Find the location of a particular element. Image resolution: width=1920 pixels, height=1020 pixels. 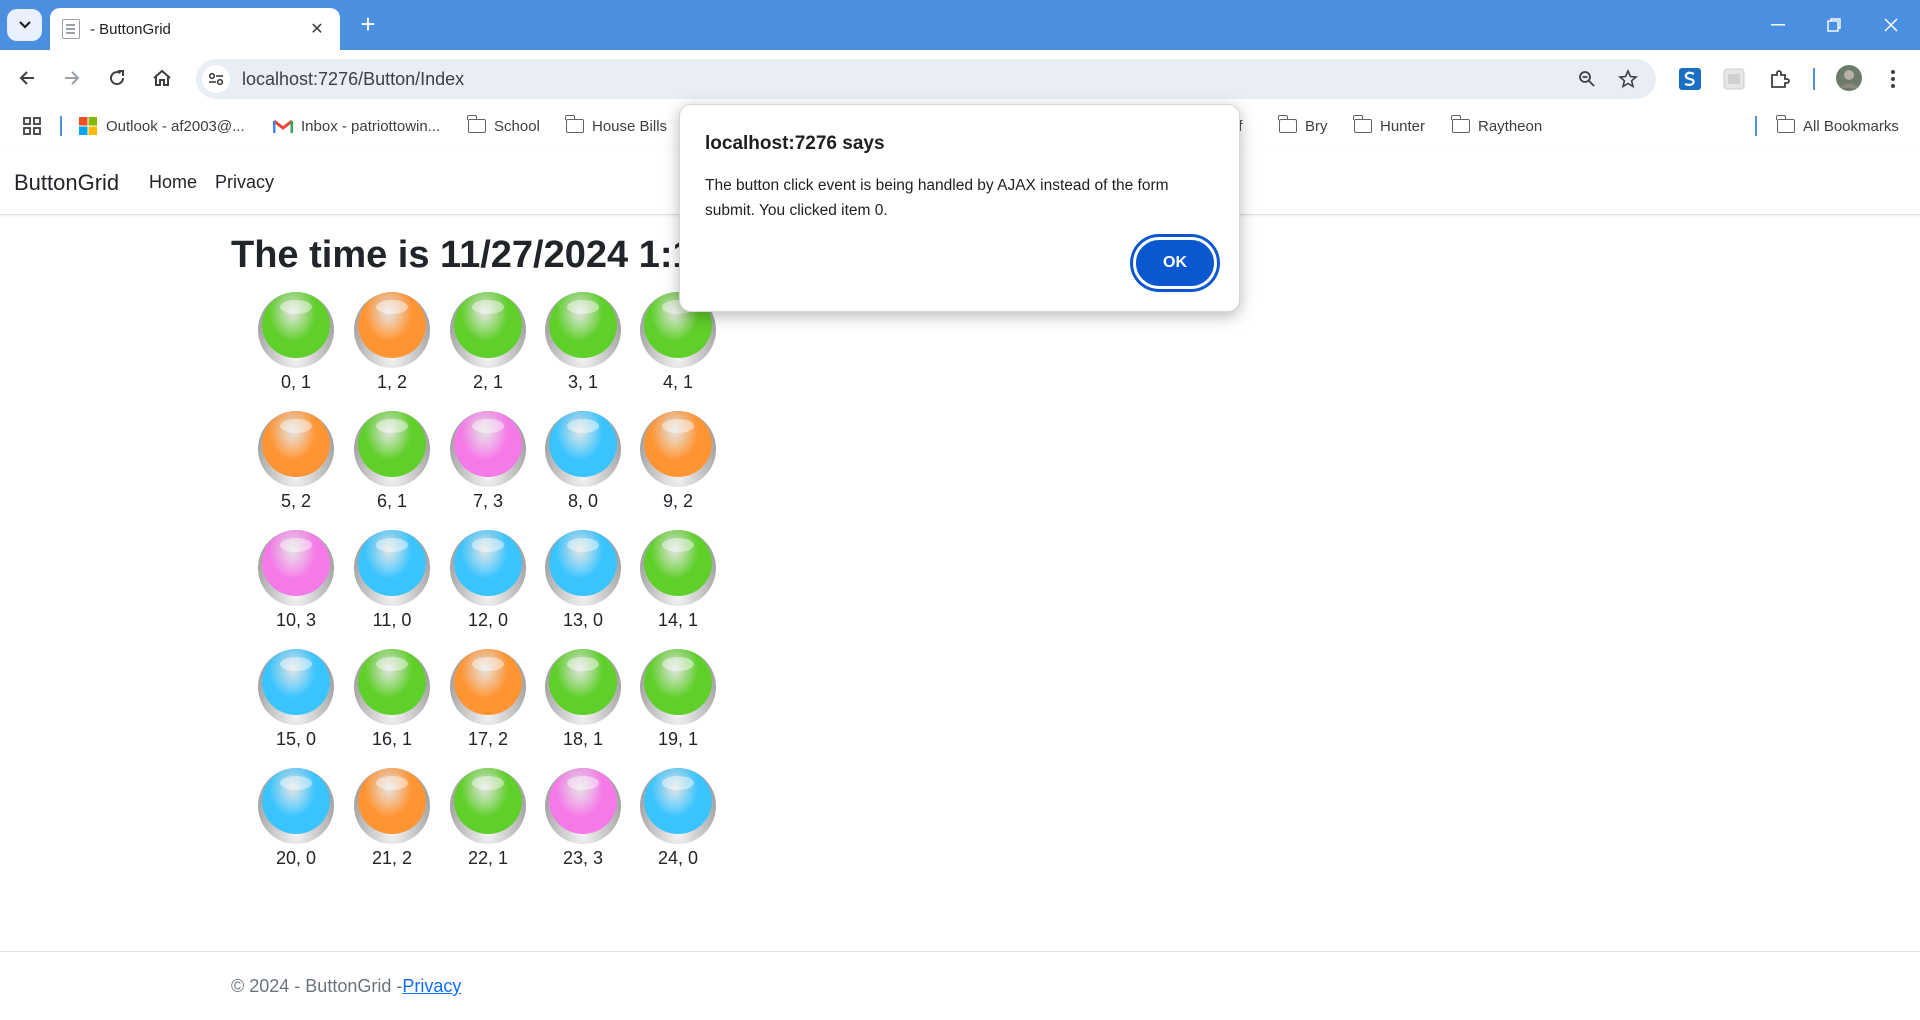

grid-cell: 9, 2 is located at coordinates (678, 461).